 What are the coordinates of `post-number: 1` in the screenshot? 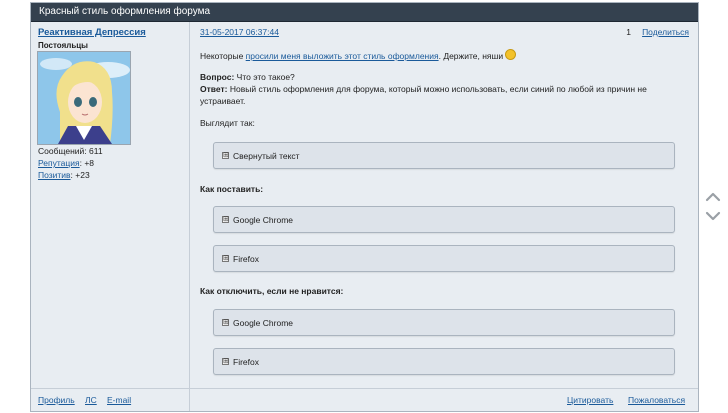 It's located at (628, 32).